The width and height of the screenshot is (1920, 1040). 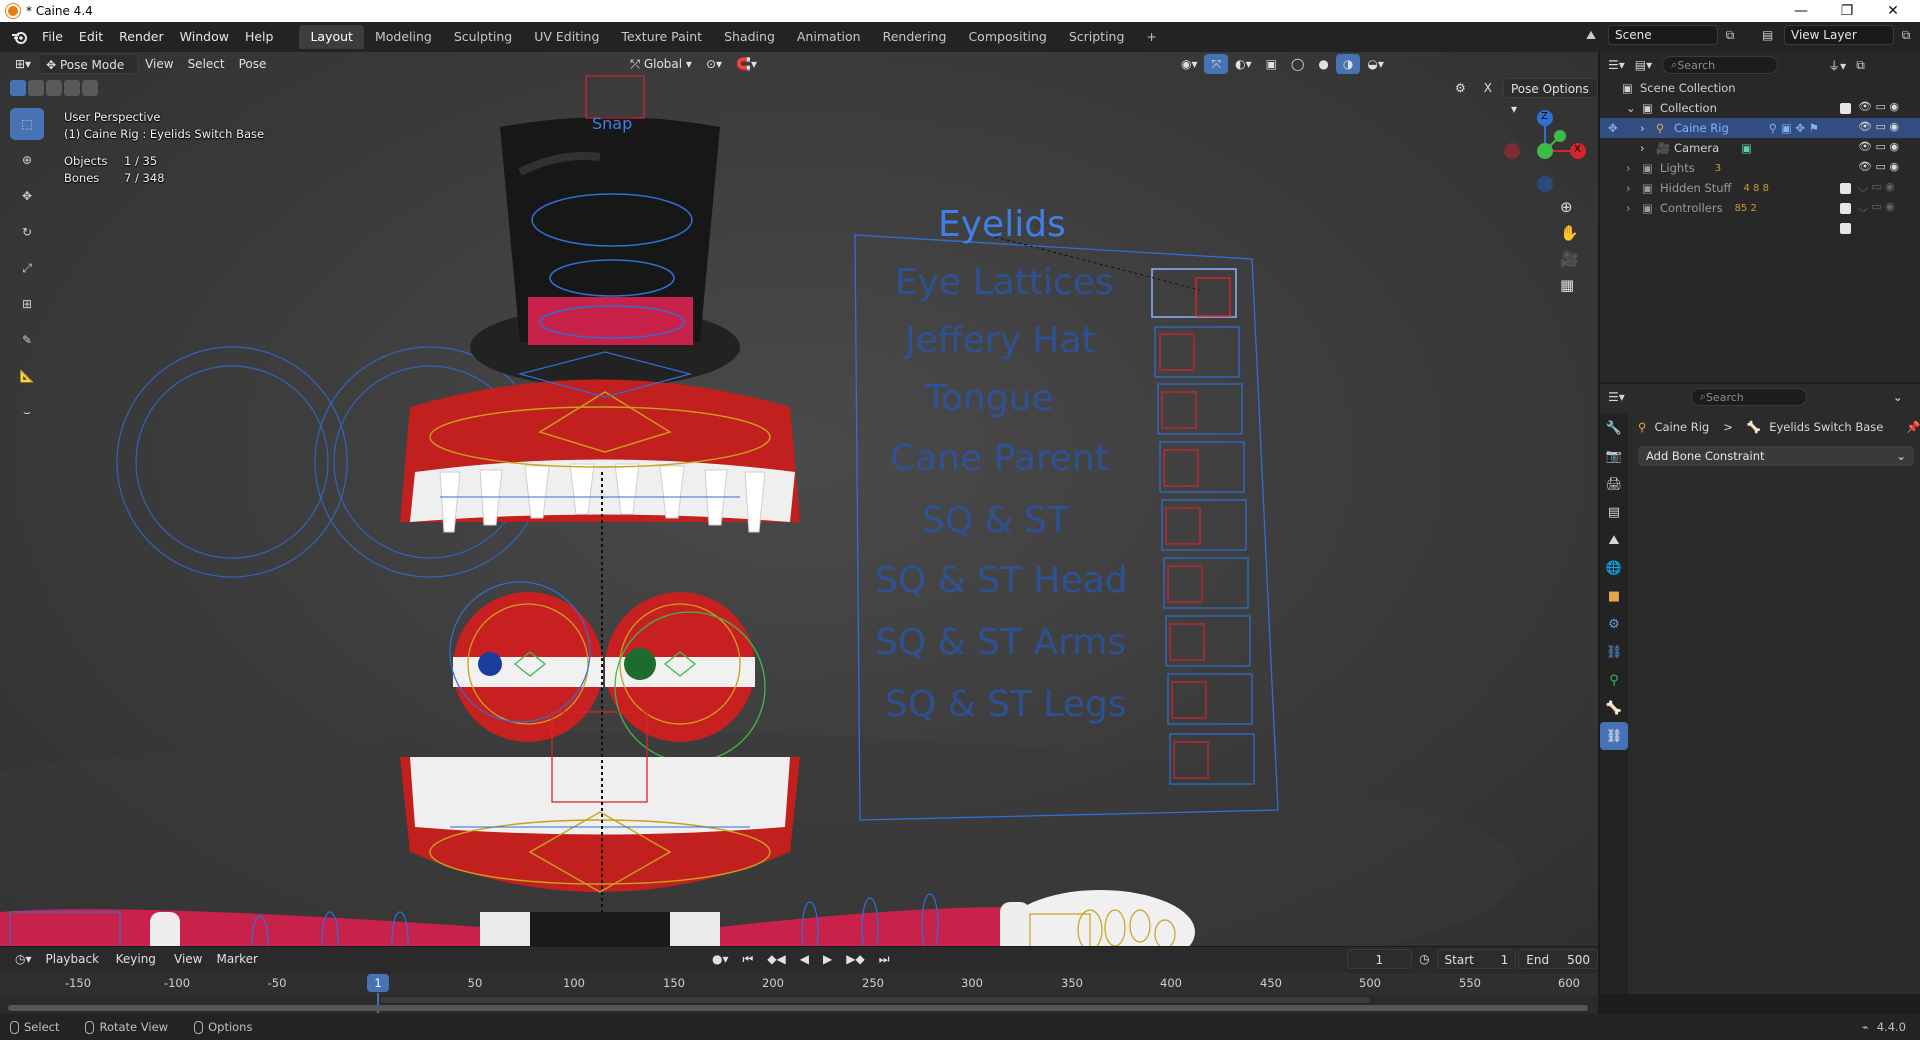 What do you see at coordinates (1271, 64) in the screenshot?
I see `xray-icon: ▣` at bounding box center [1271, 64].